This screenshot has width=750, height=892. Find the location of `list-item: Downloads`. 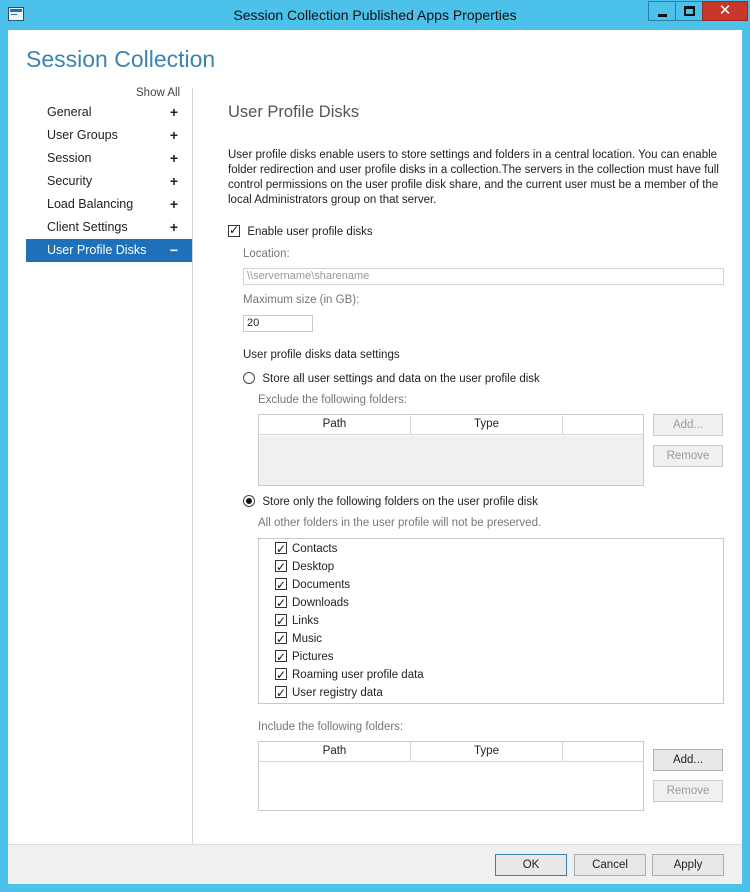

list-item: Downloads is located at coordinates (491, 603).